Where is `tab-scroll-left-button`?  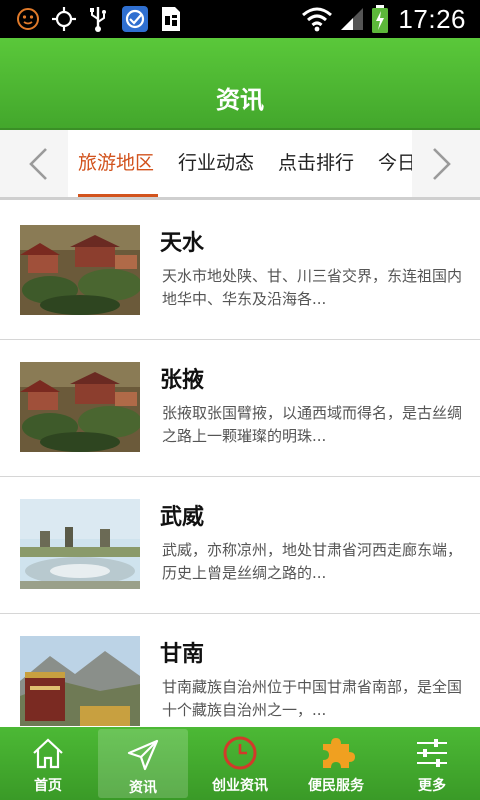
tab-scroll-left-button is located at coordinates (38, 164).